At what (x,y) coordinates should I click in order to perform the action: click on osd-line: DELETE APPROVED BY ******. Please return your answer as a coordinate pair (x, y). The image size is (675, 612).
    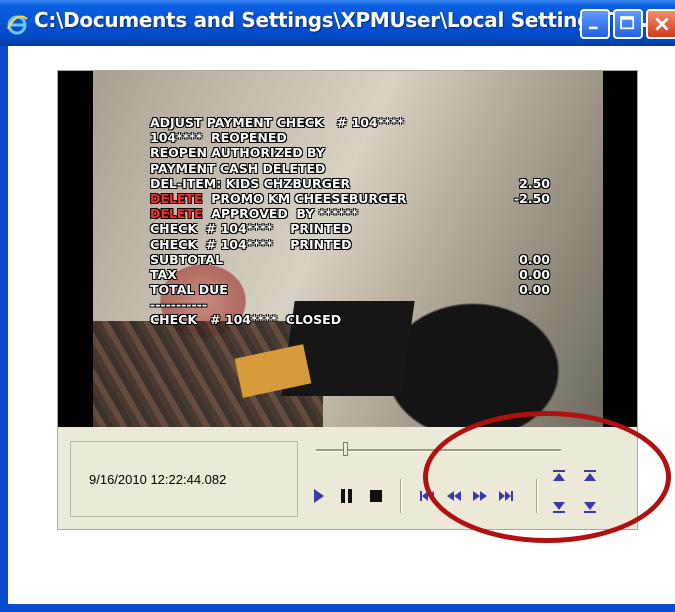
    Looking at the image, I should click on (350, 213).